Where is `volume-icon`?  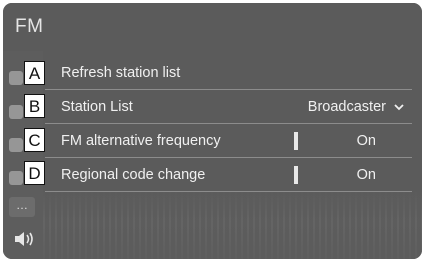 volume-icon is located at coordinates (25, 239).